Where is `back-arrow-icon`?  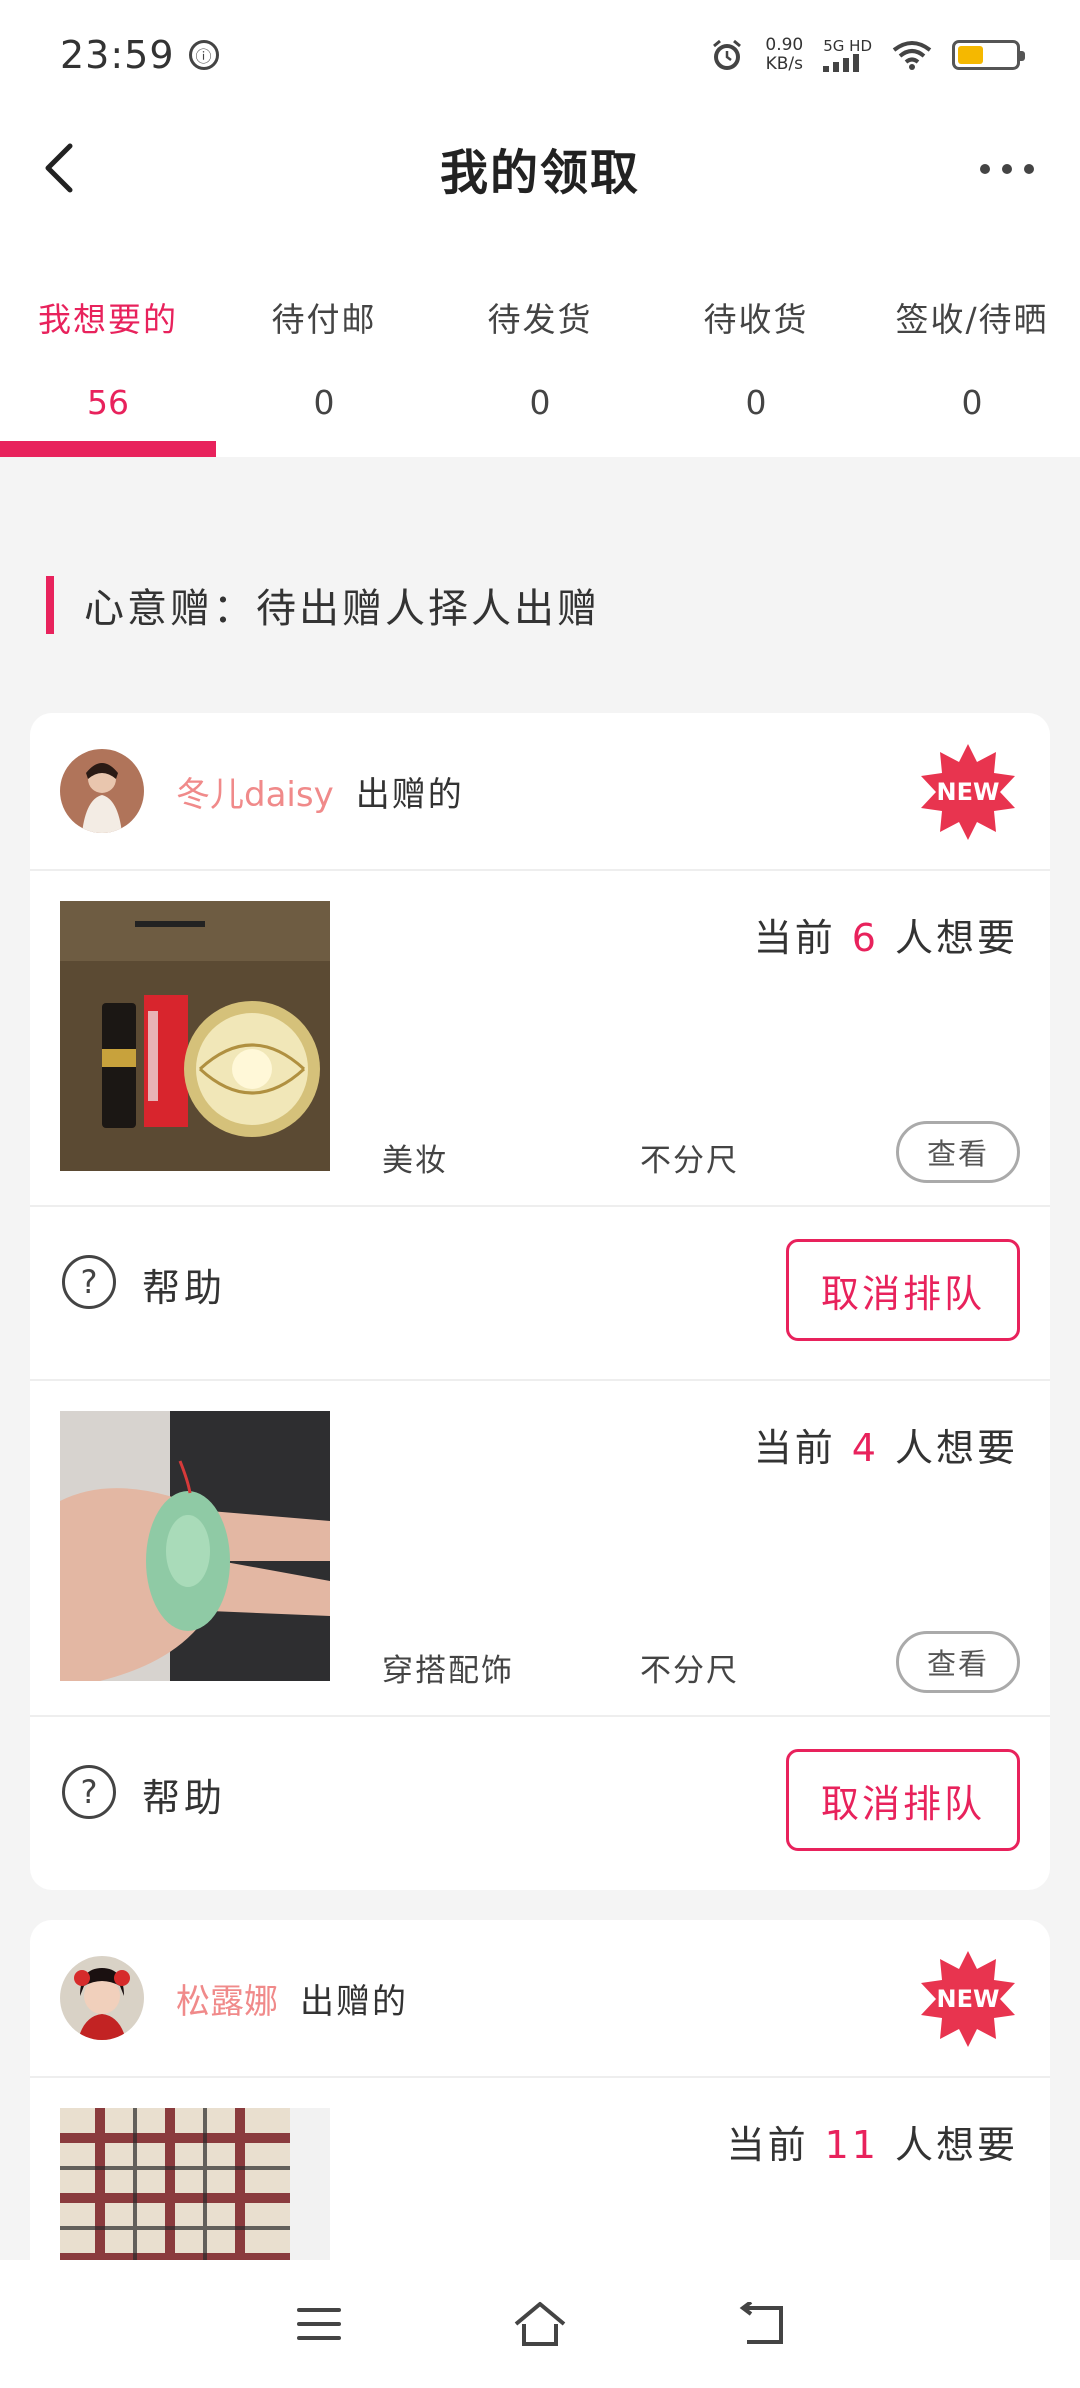 back-arrow-icon is located at coordinates (60, 168).